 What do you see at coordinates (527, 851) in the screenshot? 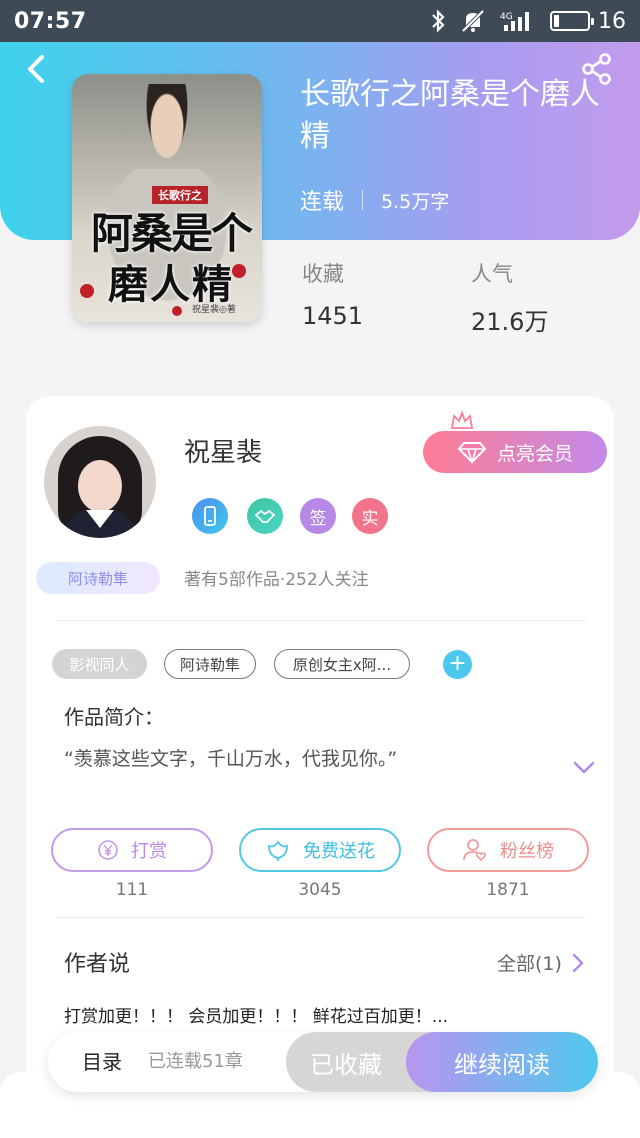
I see `fan-ranking-label: 粉丝榜` at bounding box center [527, 851].